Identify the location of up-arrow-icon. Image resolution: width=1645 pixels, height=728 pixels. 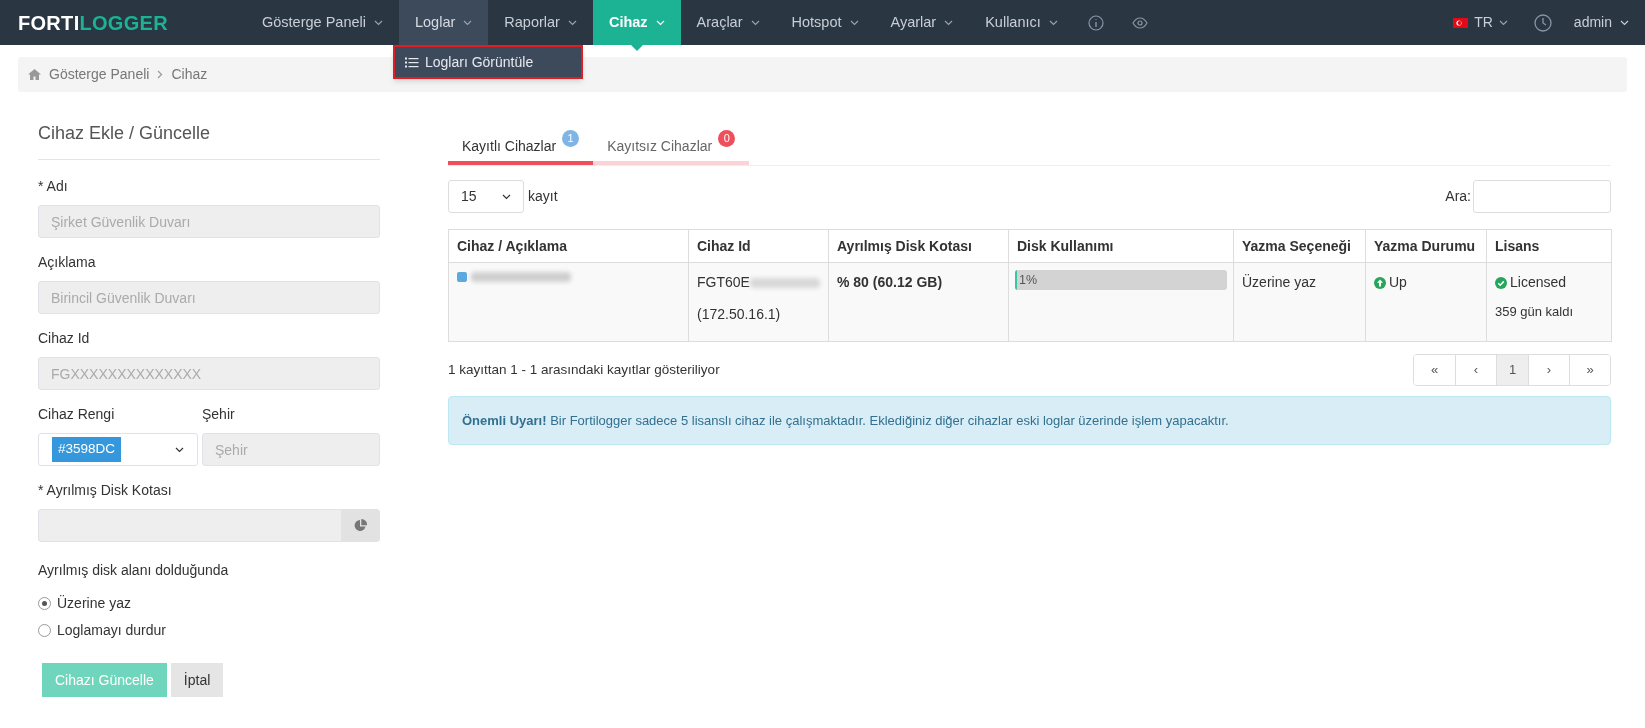
(1380, 282).